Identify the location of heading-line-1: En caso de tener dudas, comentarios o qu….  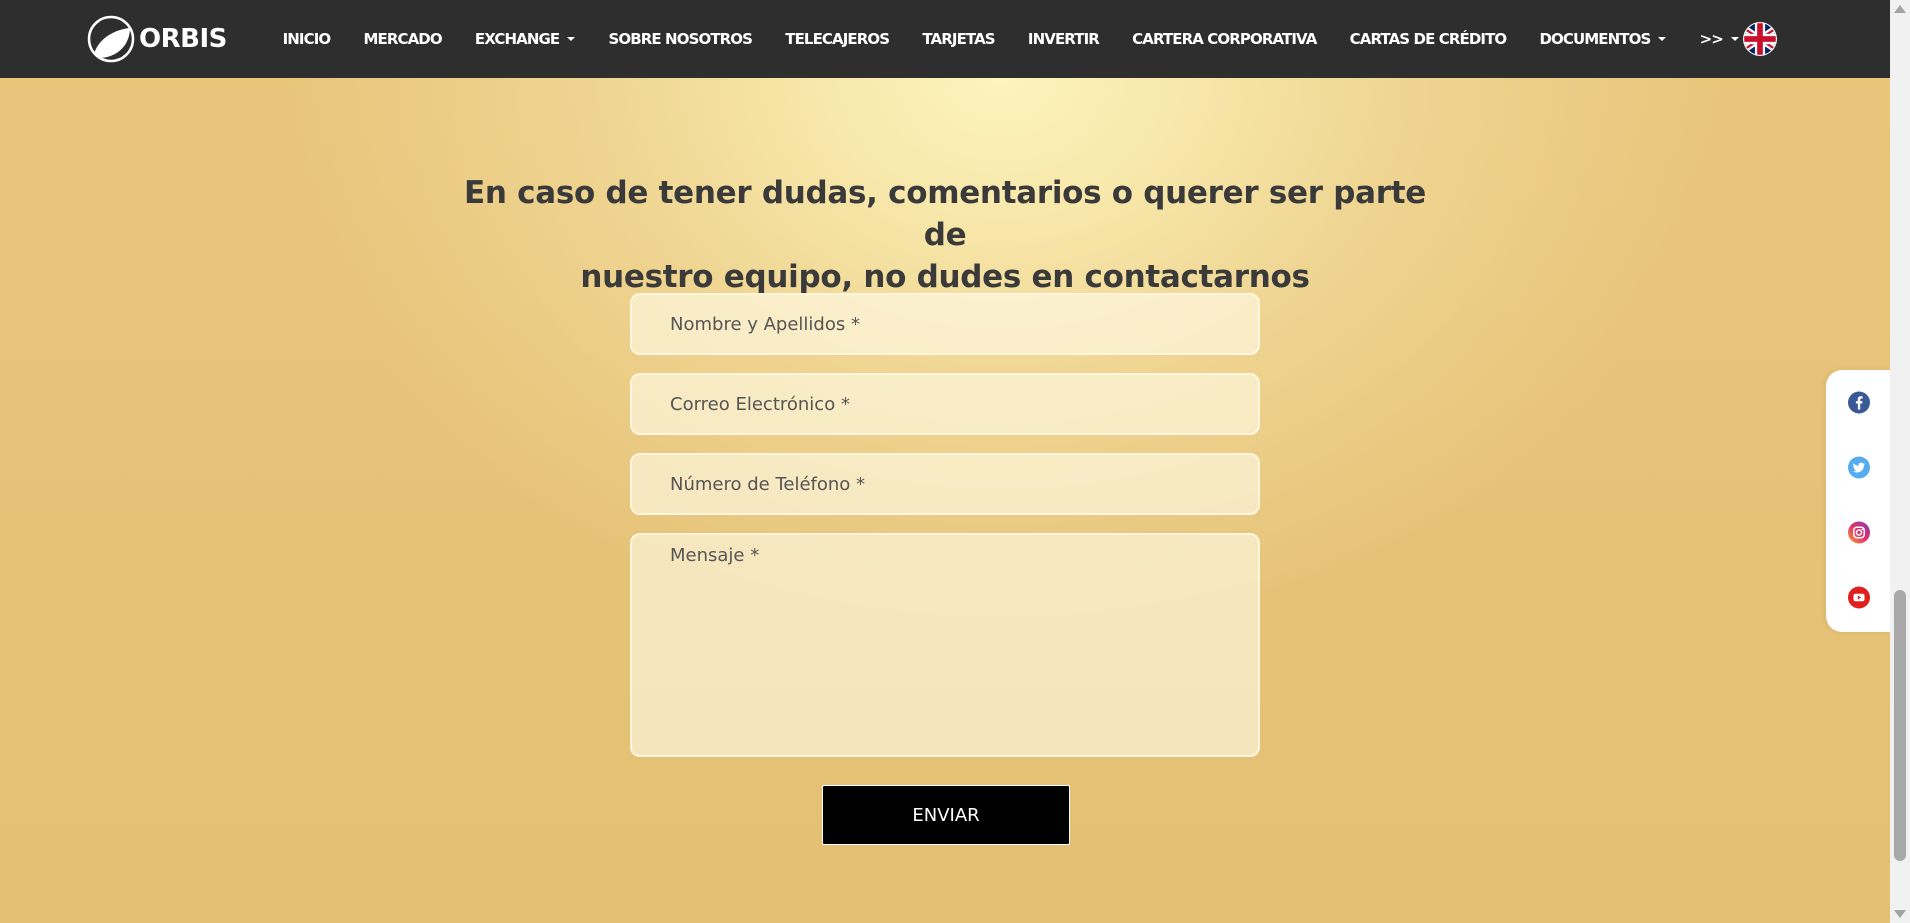
(945, 214).